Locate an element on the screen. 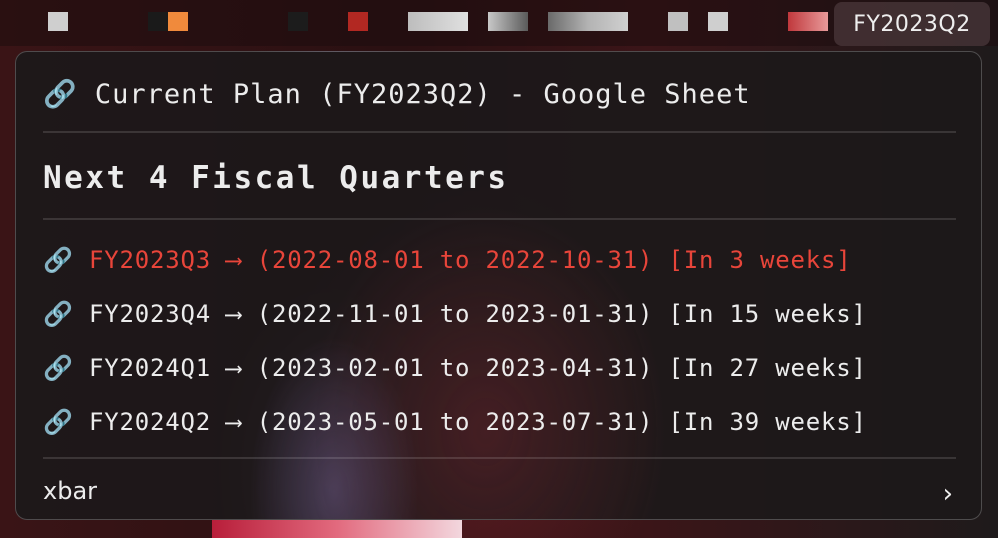  menubar-plugin-title: FY2023Q2 is located at coordinates (912, 24).